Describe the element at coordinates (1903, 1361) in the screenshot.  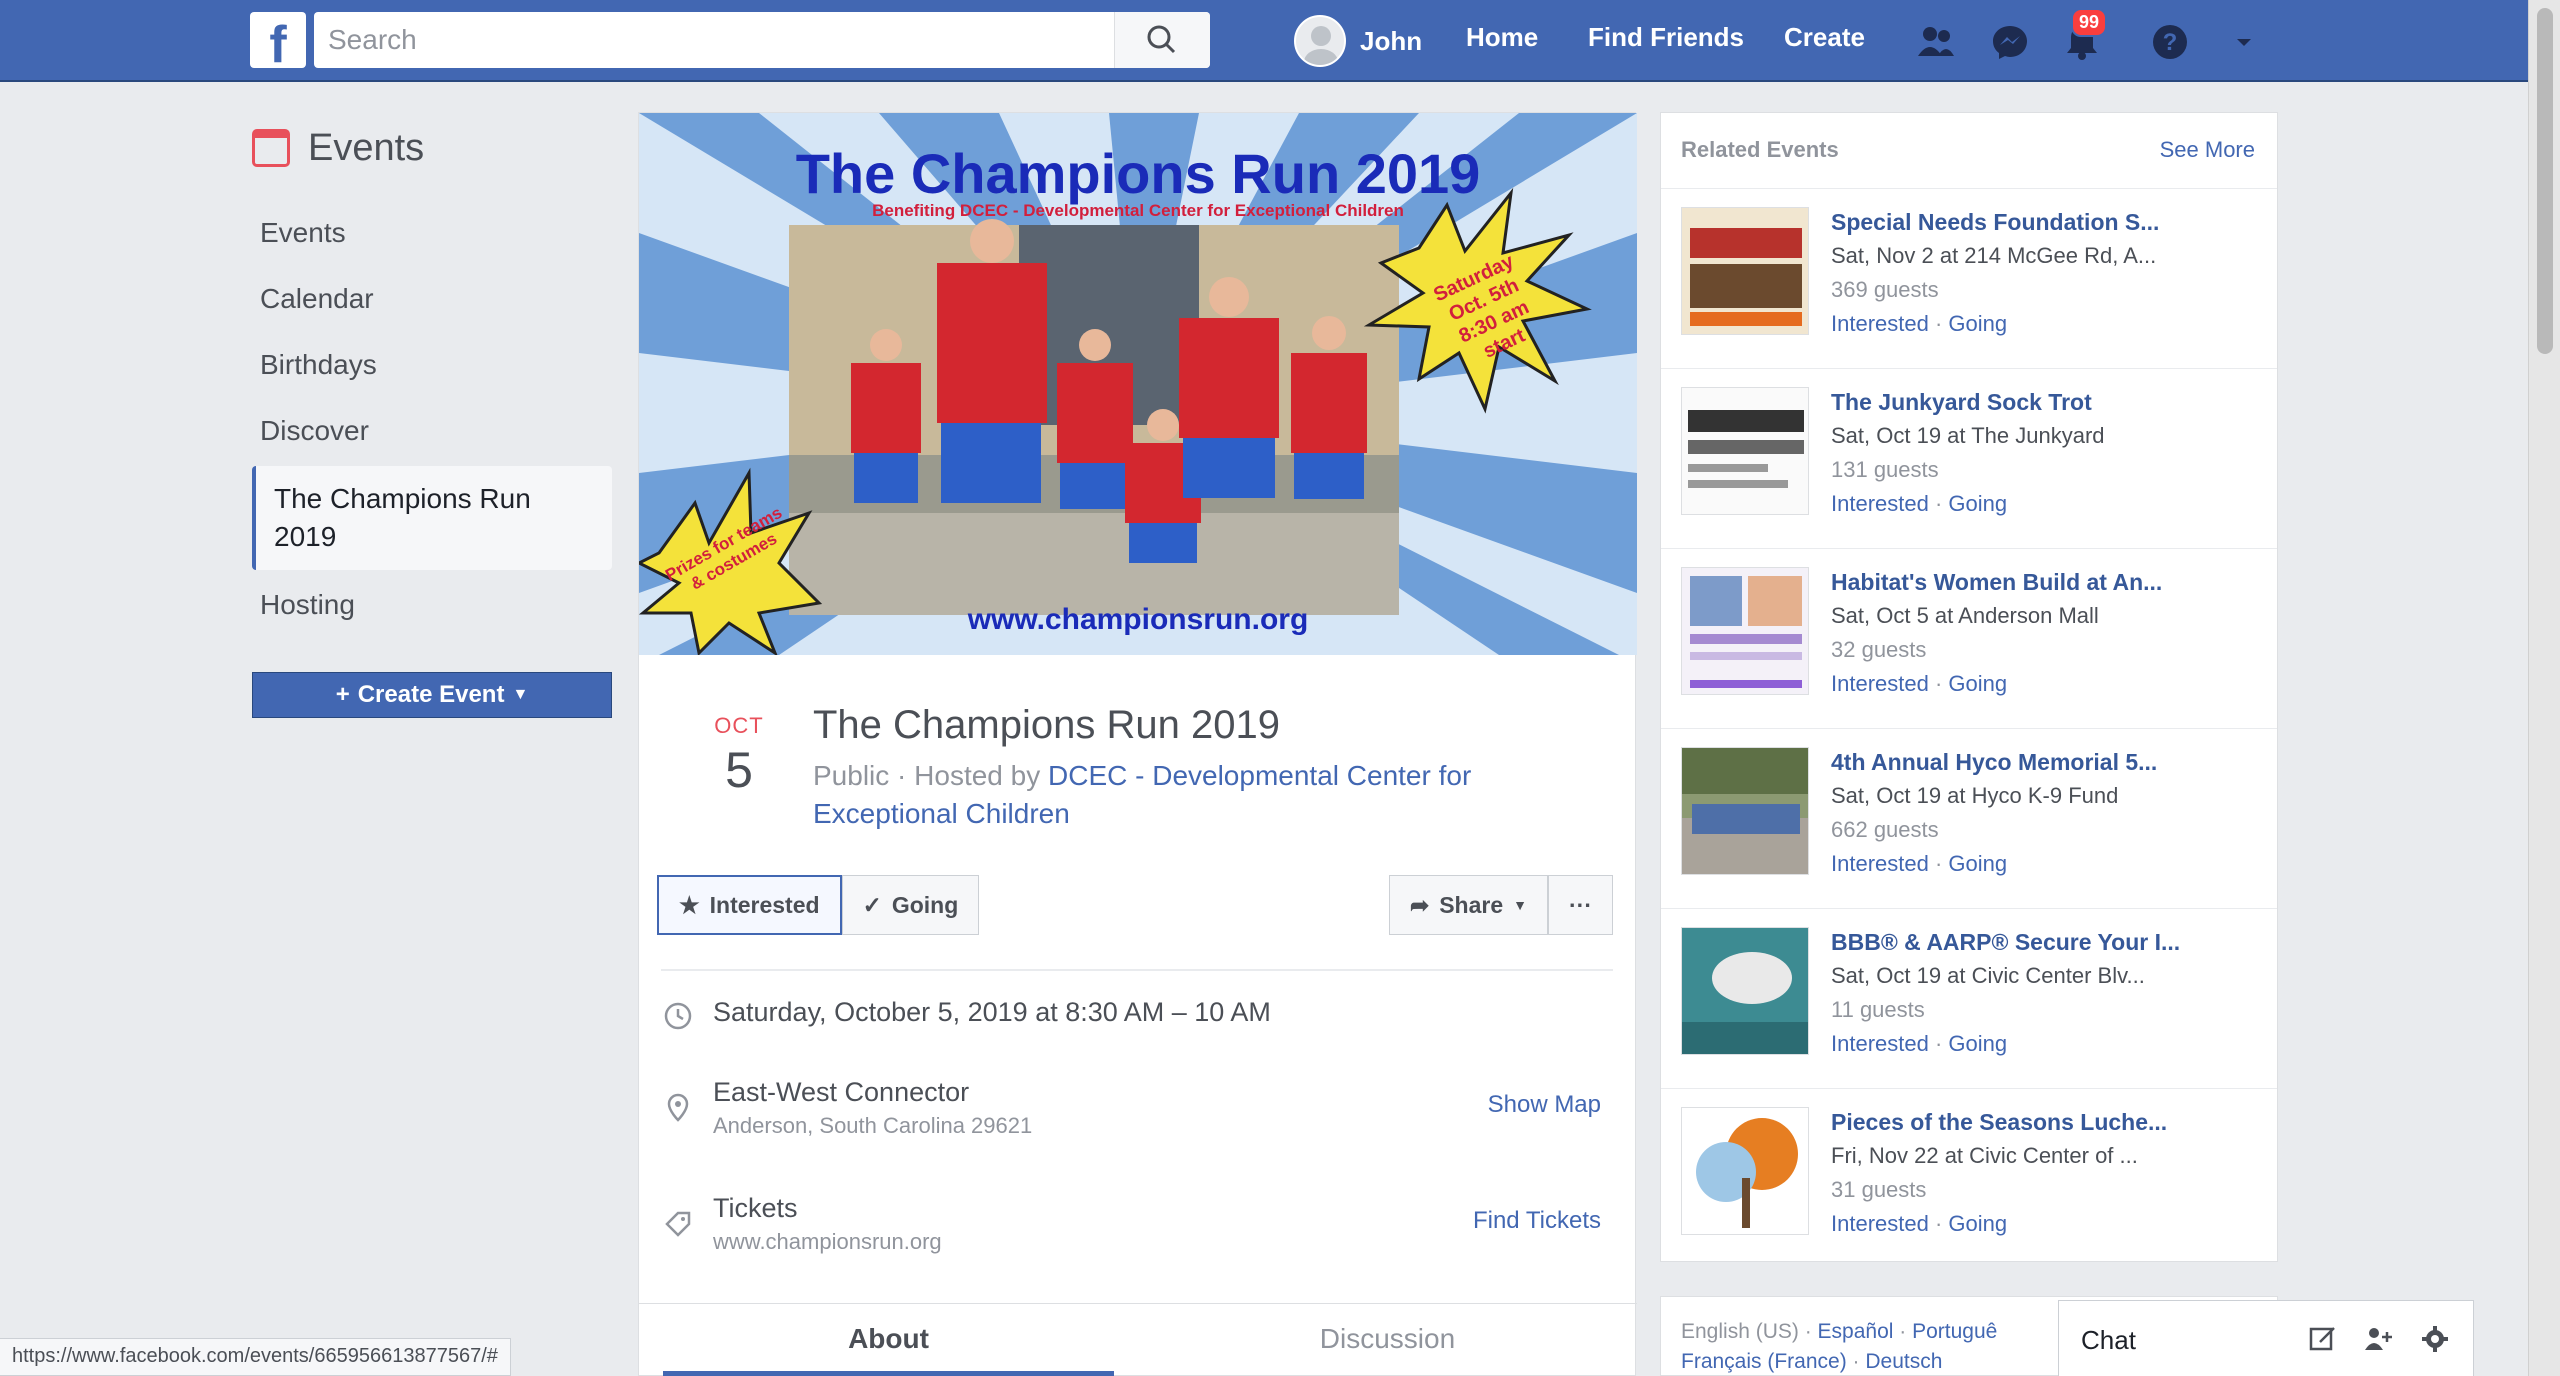
I see `language-link: Deutsch` at that location.